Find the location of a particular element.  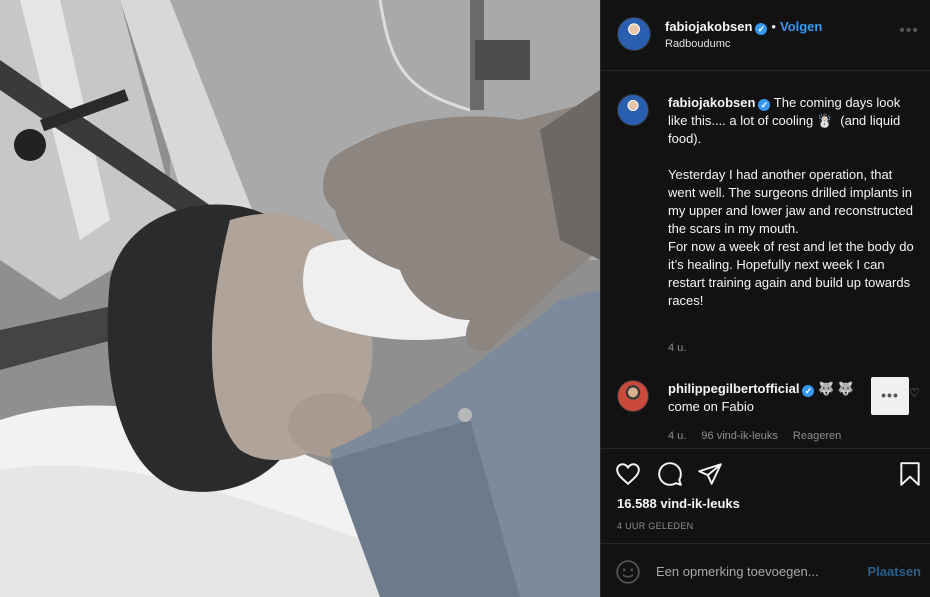

caption-timestamp: 4 u. is located at coordinates (677, 348).